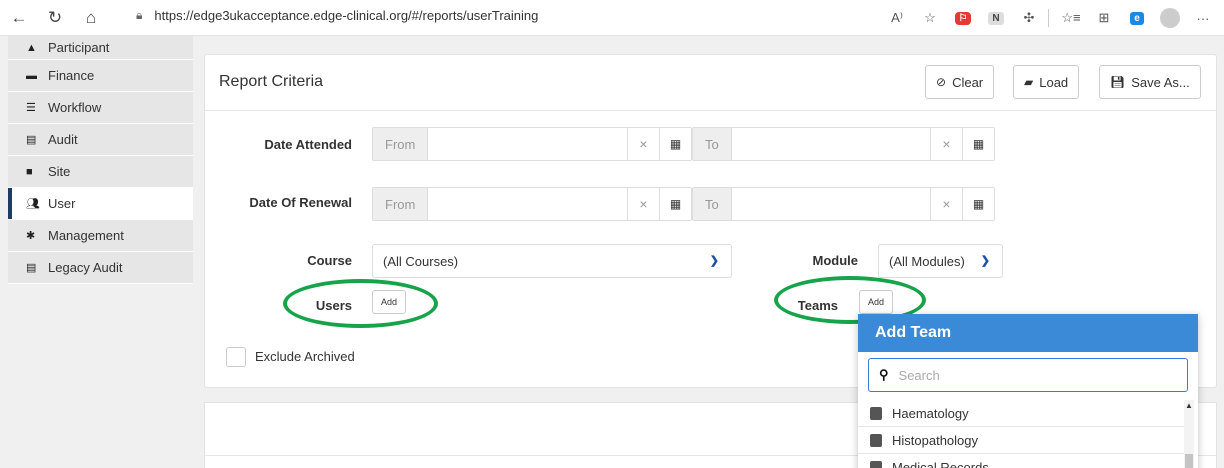  Describe the element at coordinates (305, 356) in the screenshot. I see `exclude-archived-label: Exclude Archived` at that location.